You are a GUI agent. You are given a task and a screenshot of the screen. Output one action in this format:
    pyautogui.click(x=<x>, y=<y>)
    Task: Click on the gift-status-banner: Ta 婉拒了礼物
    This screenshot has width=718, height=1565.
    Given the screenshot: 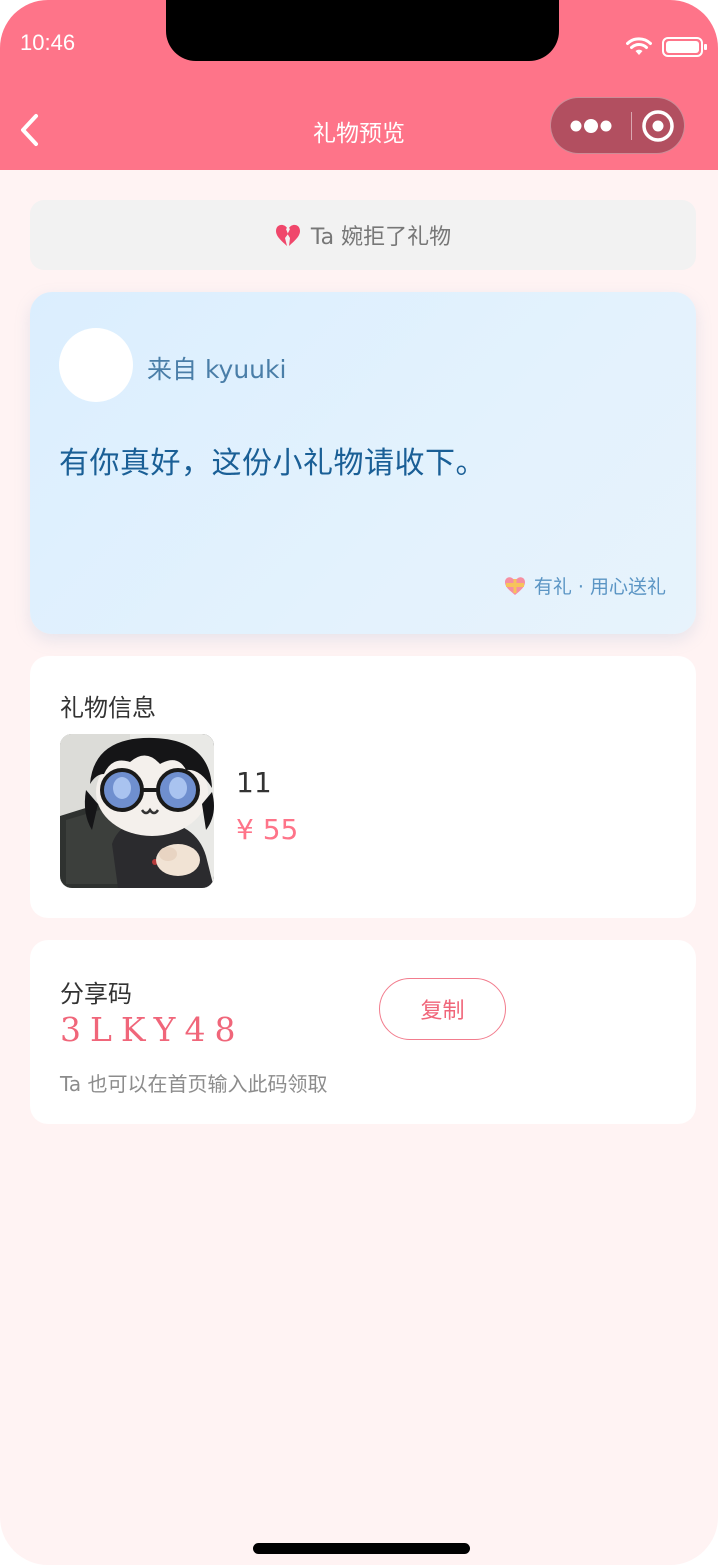 What is the action you would take?
    pyautogui.click(x=363, y=235)
    